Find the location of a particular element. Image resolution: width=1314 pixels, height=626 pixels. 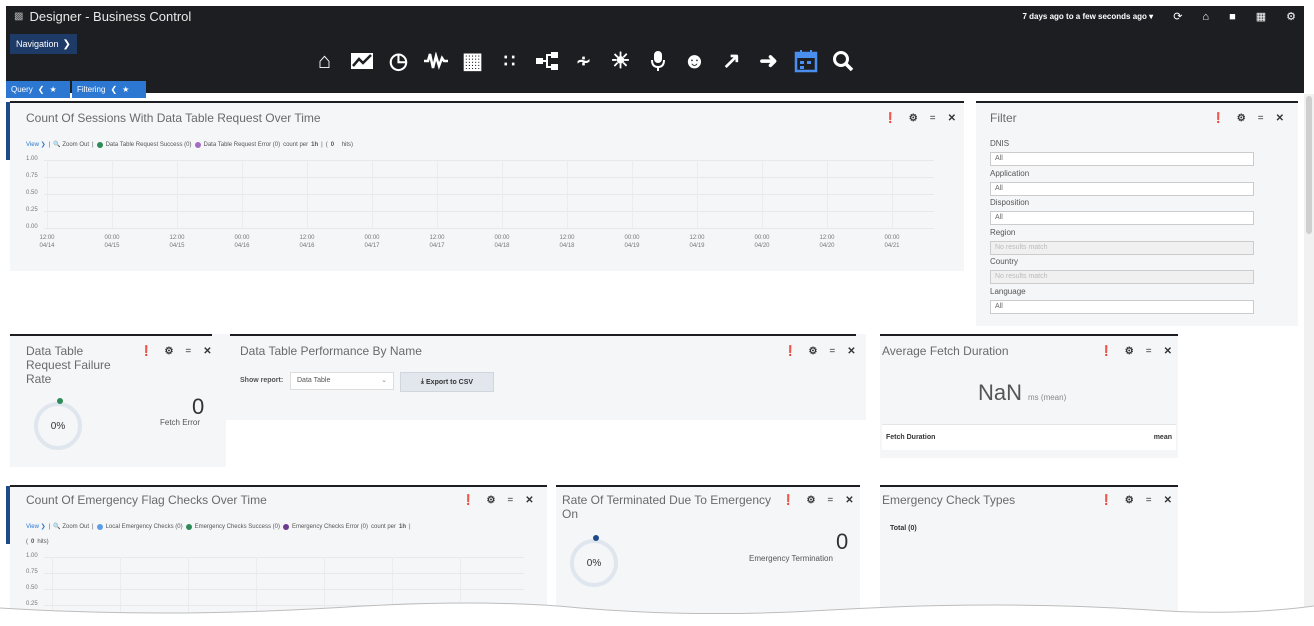

time-range-selector: 7 days ago to a few seconds ago ▾ is located at coordinates (1087, 16).